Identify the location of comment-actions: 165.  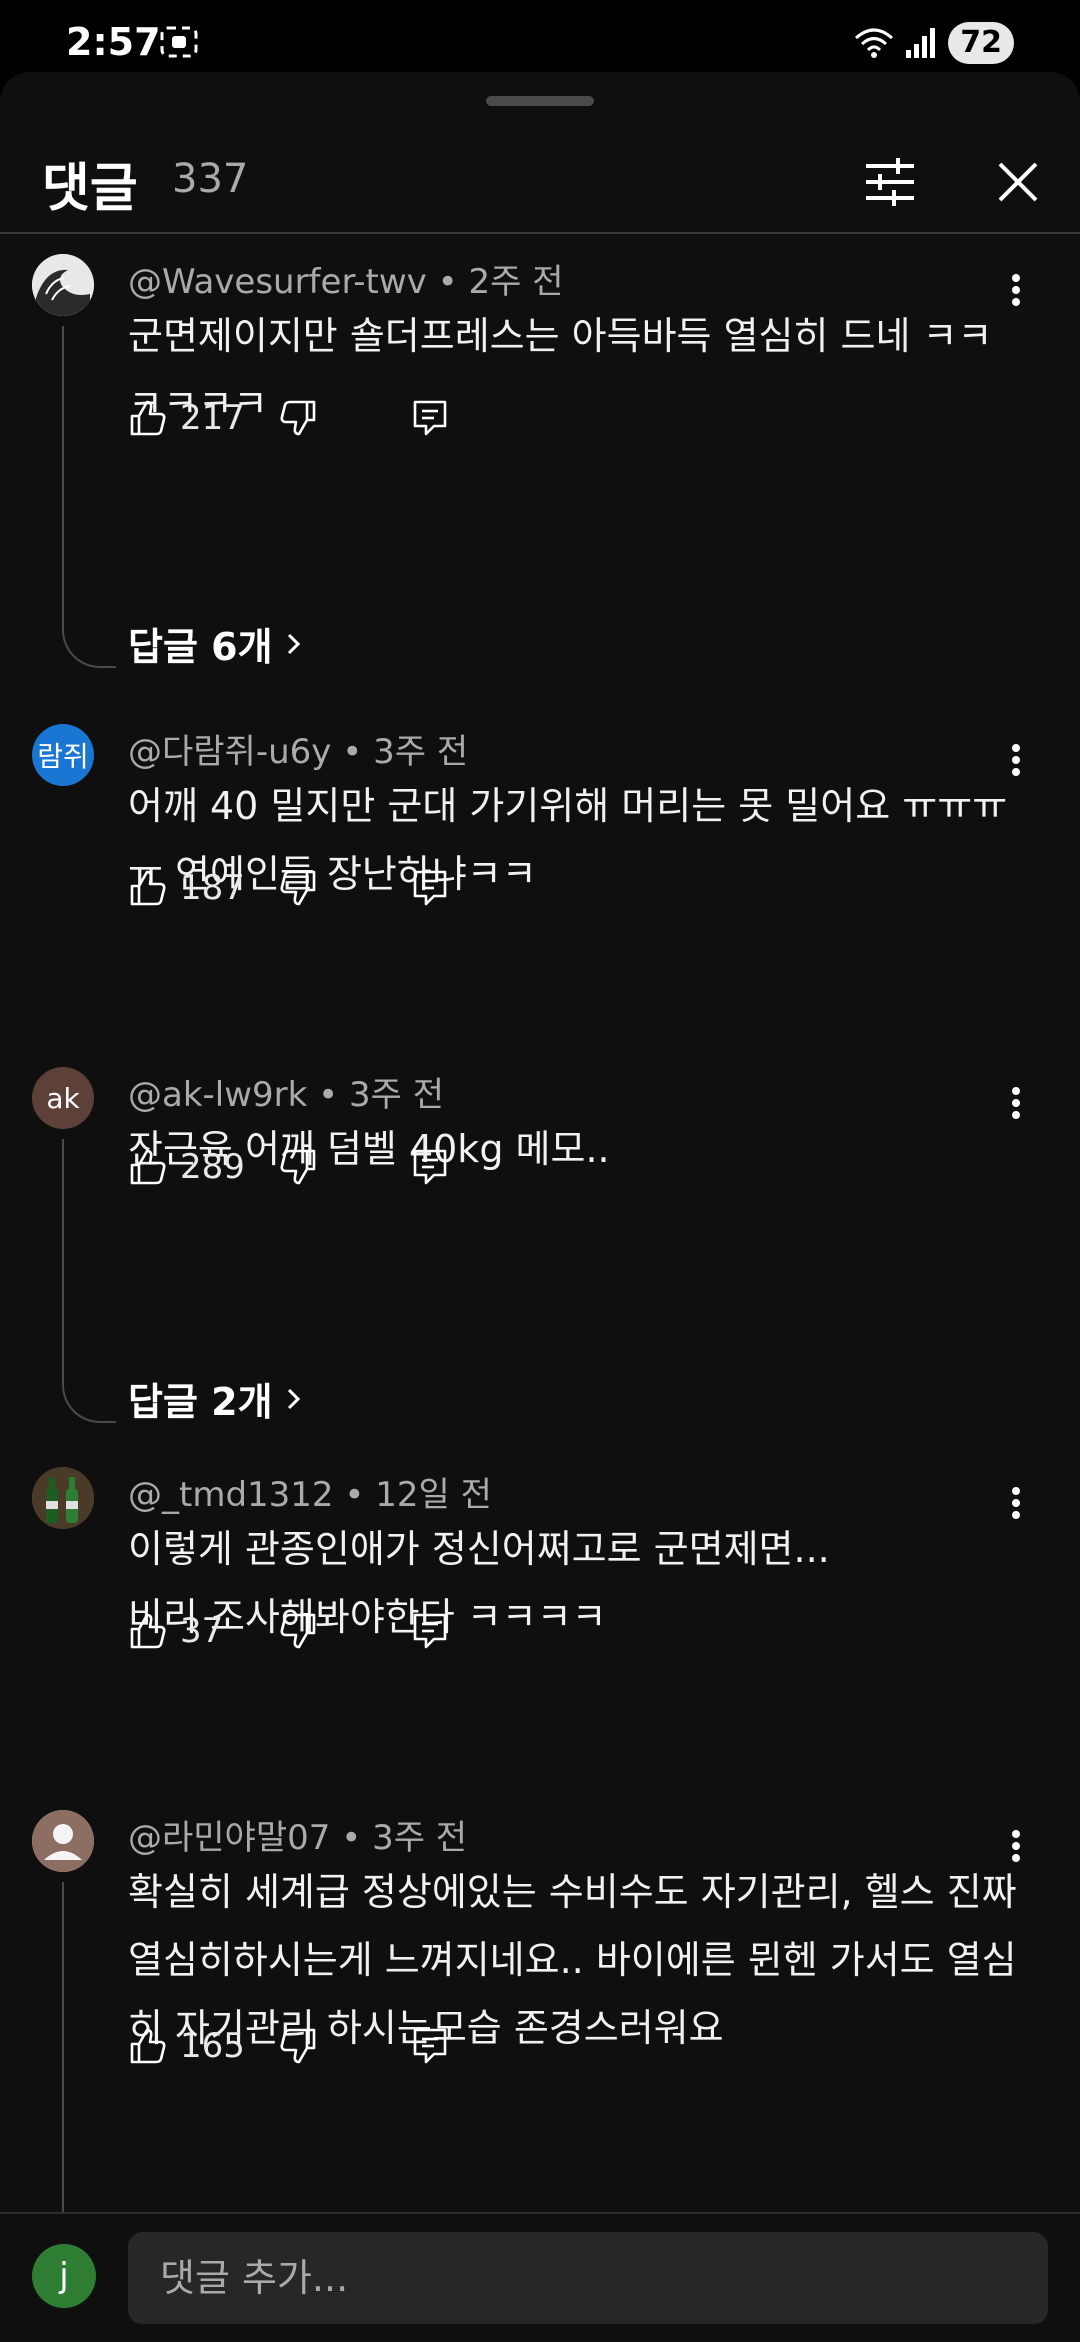
(289, 2046).